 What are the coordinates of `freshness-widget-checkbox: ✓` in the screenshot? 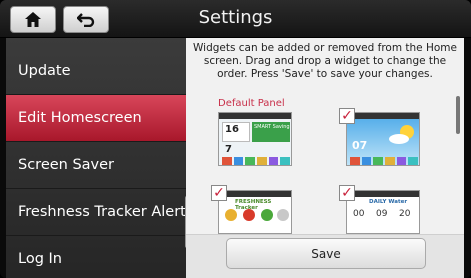 It's located at (219, 193).